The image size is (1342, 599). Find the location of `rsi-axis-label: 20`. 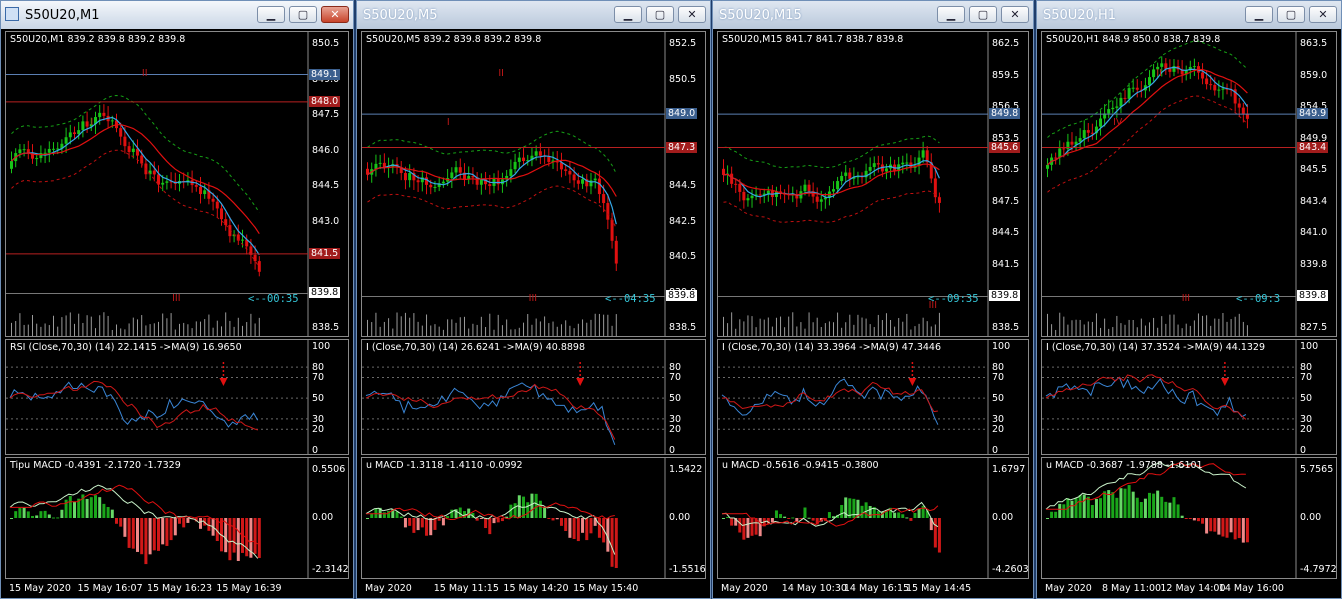

rsi-axis-label: 20 is located at coordinates (1306, 430).